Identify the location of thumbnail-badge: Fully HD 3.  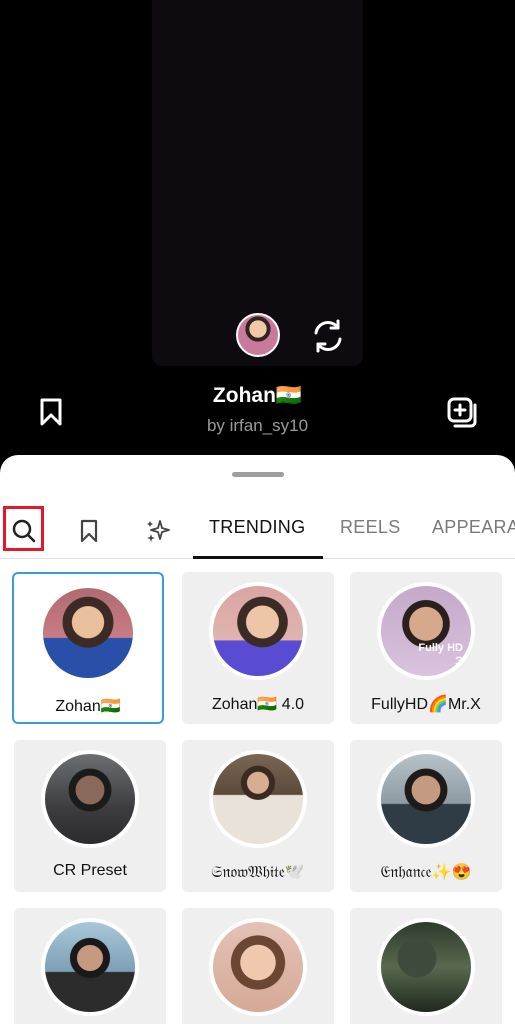
(440, 655).